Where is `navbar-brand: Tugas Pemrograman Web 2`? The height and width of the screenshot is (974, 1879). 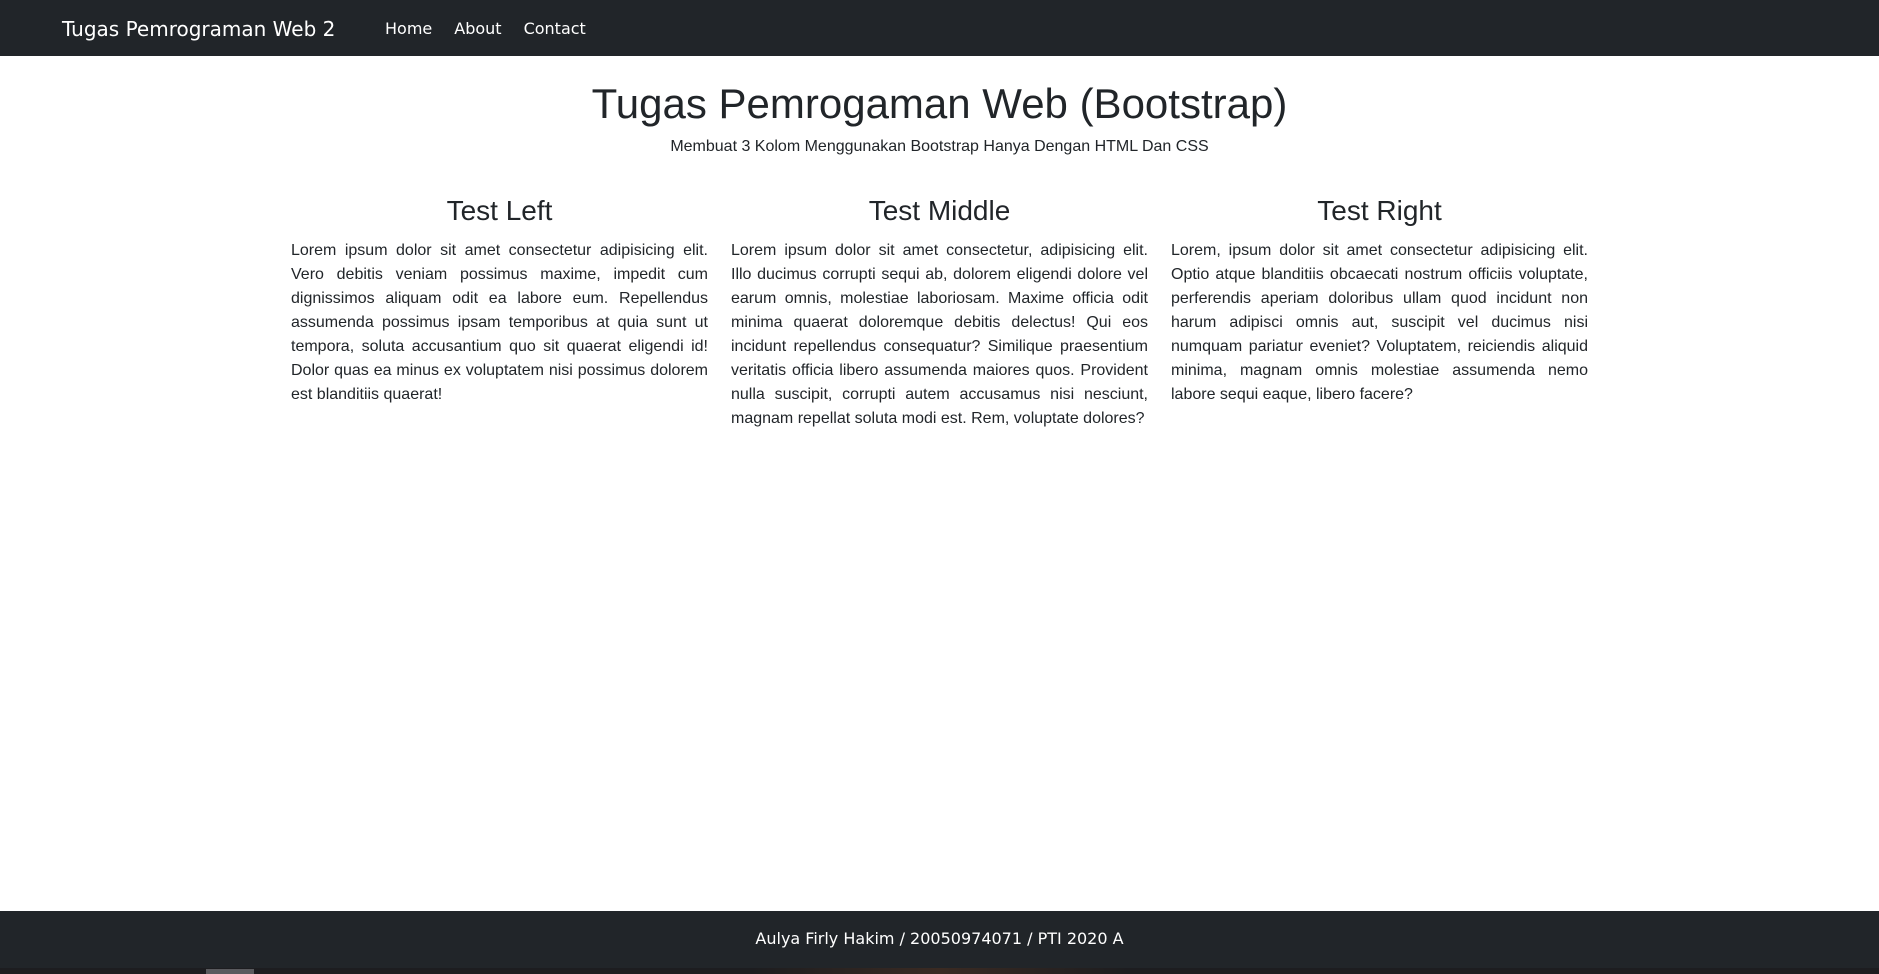 navbar-brand: Tugas Pemrograman Web 2 is located at coordinates (198, 29).